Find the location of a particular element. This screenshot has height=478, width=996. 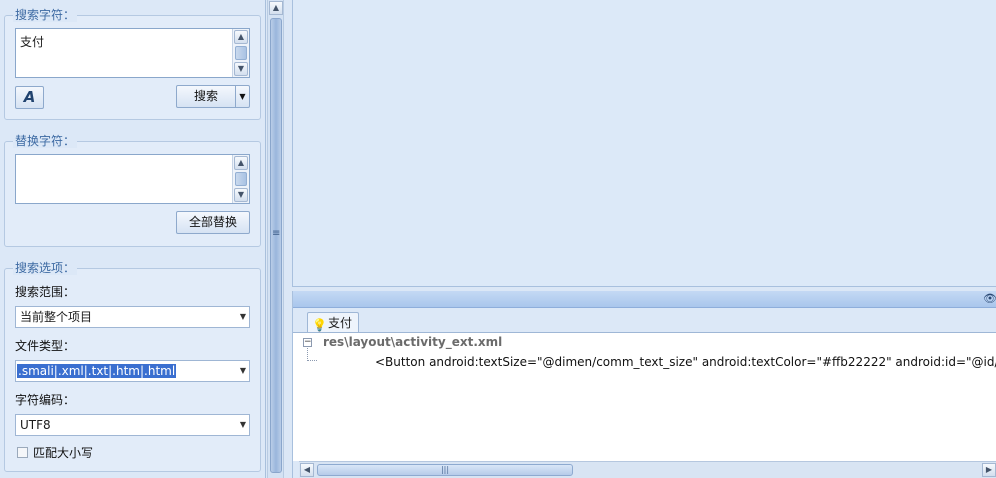

filetype-select: .smali|.xml|.txt|.htm|.html ▼ is located at coordinates (132, 371).